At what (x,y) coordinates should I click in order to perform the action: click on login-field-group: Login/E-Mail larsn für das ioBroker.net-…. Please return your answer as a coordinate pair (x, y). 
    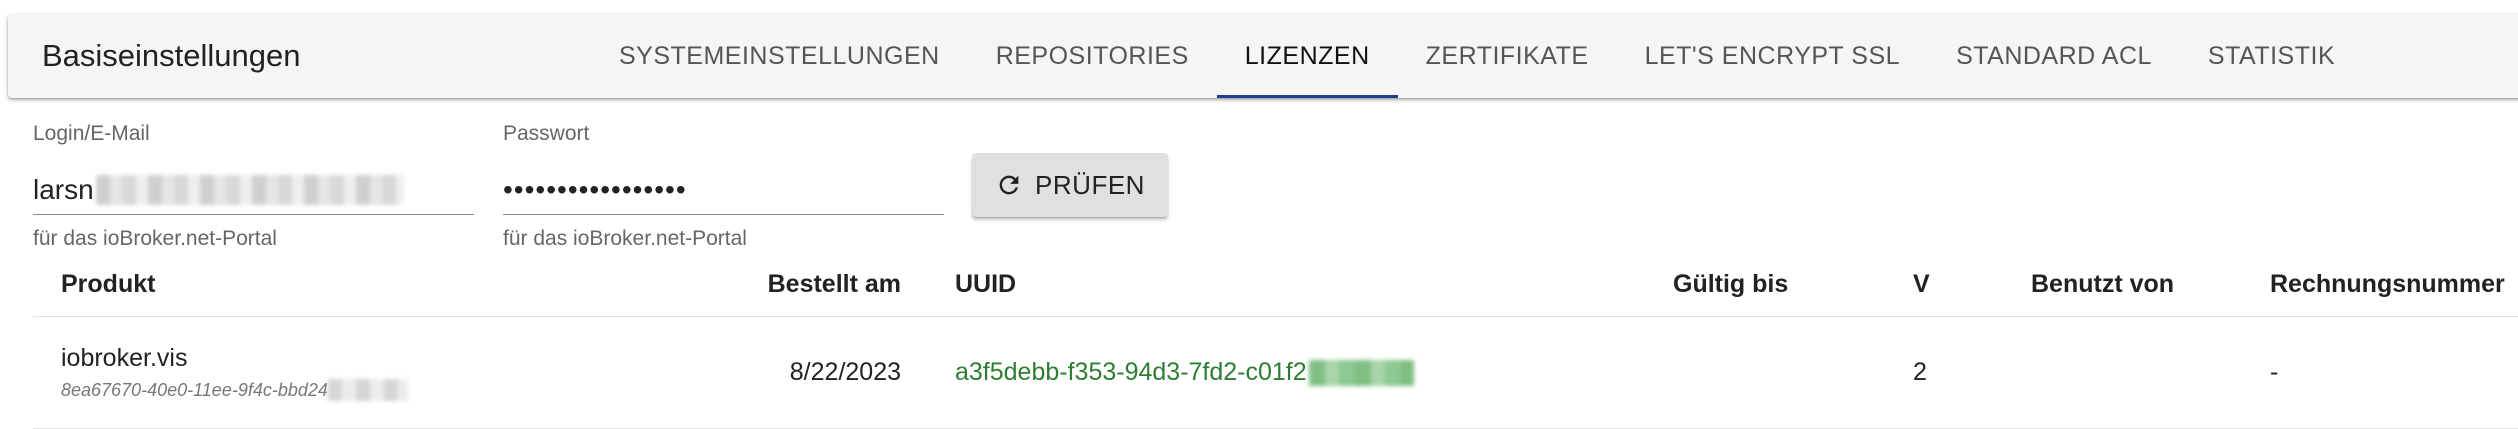
    Looking at the image, I should click on (253, 186).